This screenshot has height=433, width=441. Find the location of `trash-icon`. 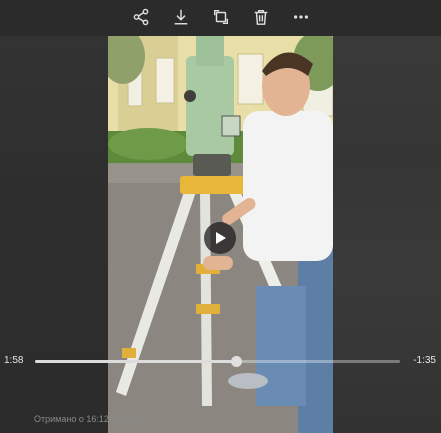

trash-icon is located at coordinates (260, 17).